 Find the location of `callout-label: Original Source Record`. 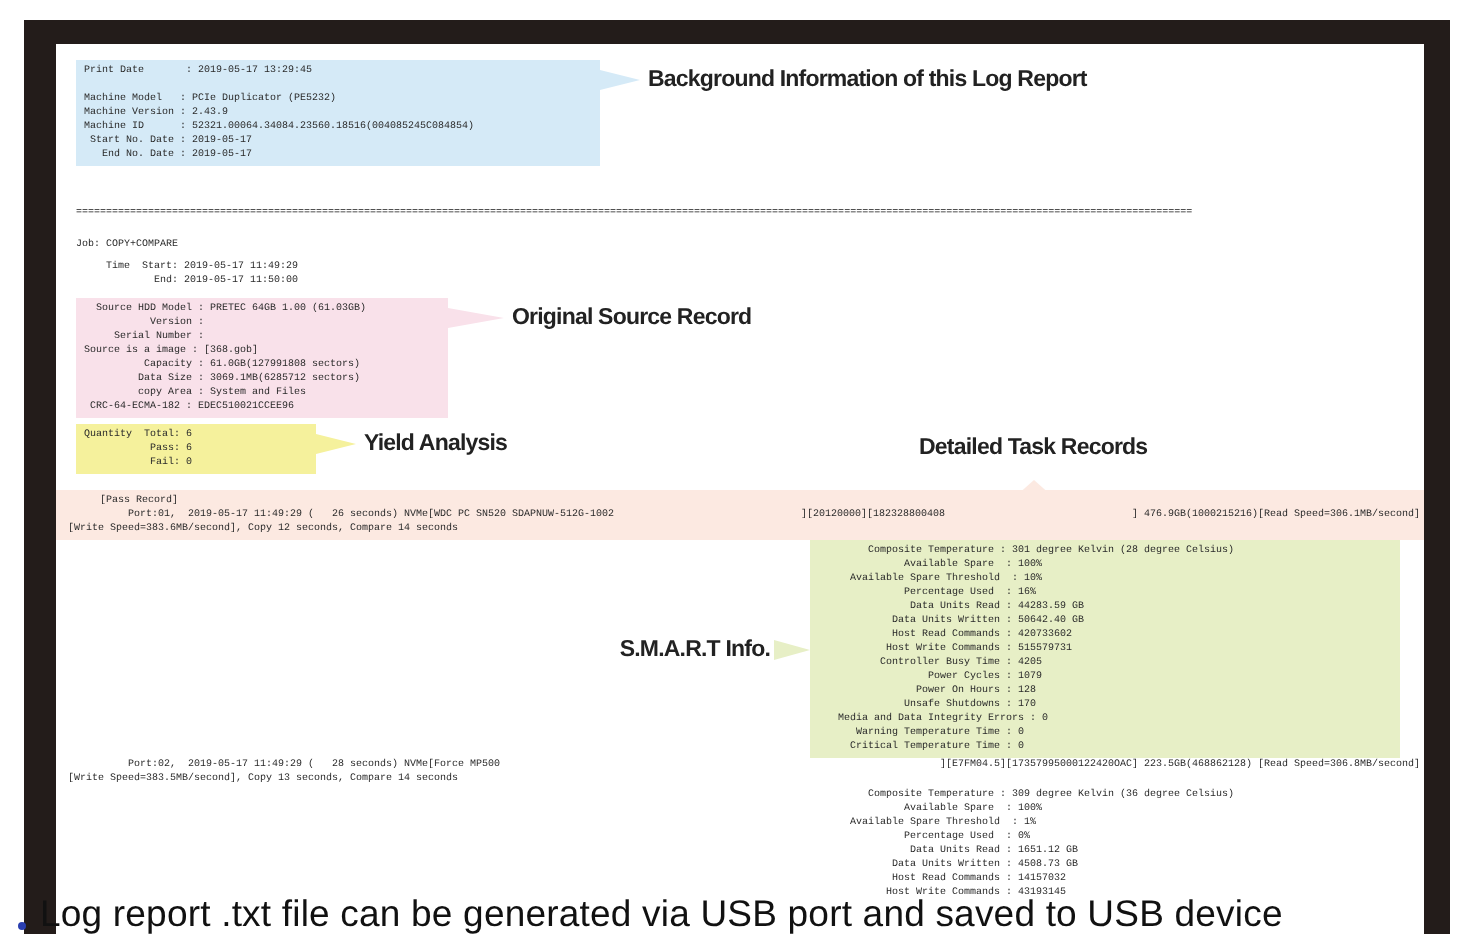

callout-label: Original Source Record is located at coordinates (632, 318).